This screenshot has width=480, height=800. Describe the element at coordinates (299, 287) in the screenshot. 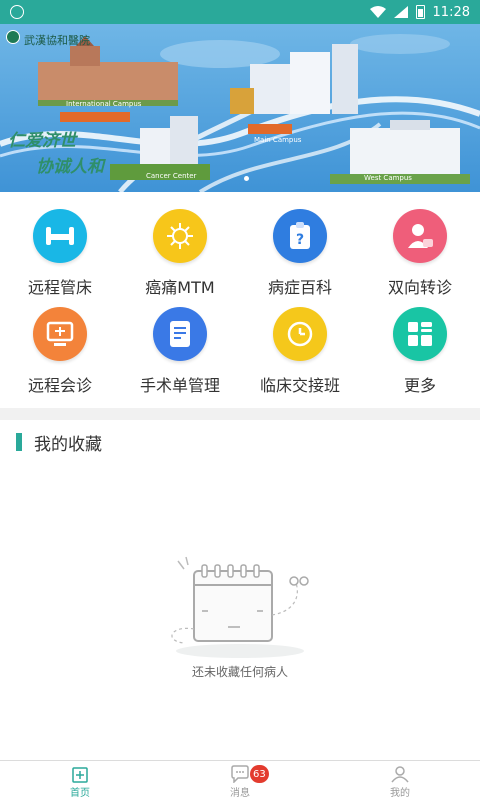

I see `grid-label: 病症百科` at that location.